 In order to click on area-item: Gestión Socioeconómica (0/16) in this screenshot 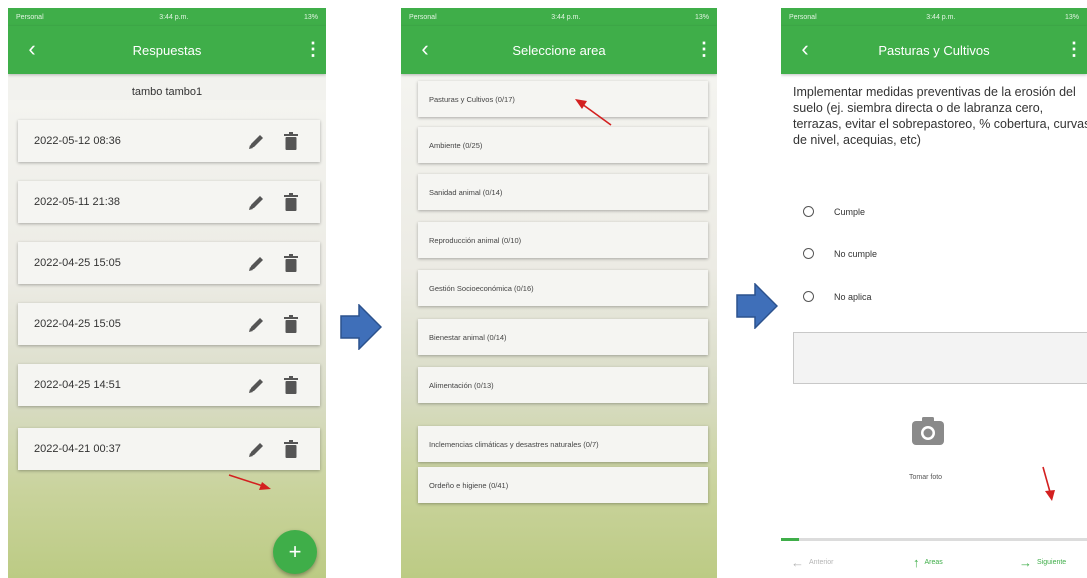, I will do `click(563, 288)`.